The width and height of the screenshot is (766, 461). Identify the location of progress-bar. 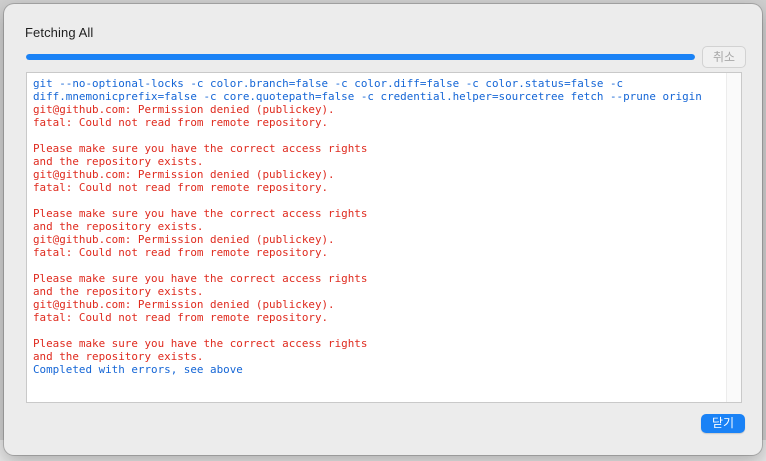
(360, 57).